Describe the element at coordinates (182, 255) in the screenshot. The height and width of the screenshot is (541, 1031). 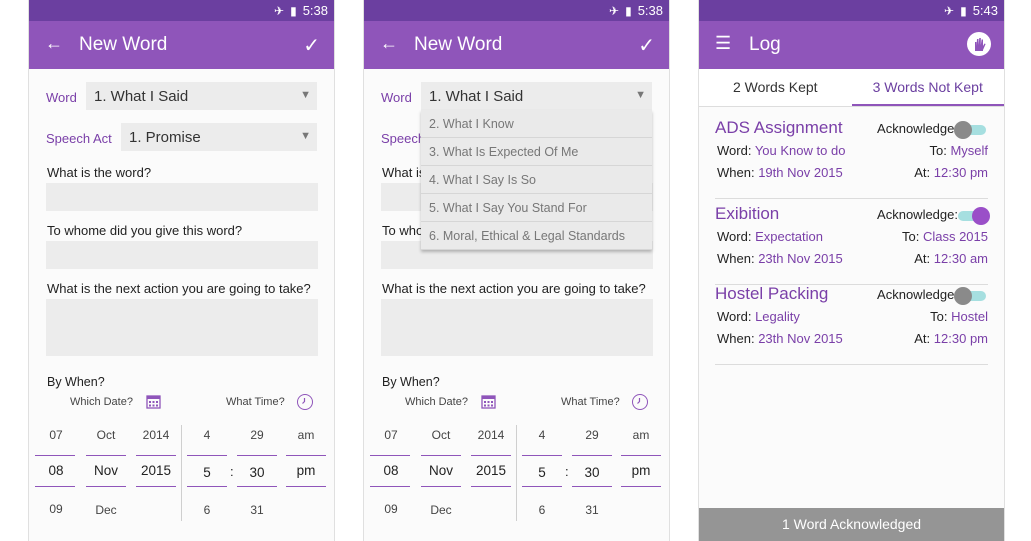
I see `recipient-input` at that location.